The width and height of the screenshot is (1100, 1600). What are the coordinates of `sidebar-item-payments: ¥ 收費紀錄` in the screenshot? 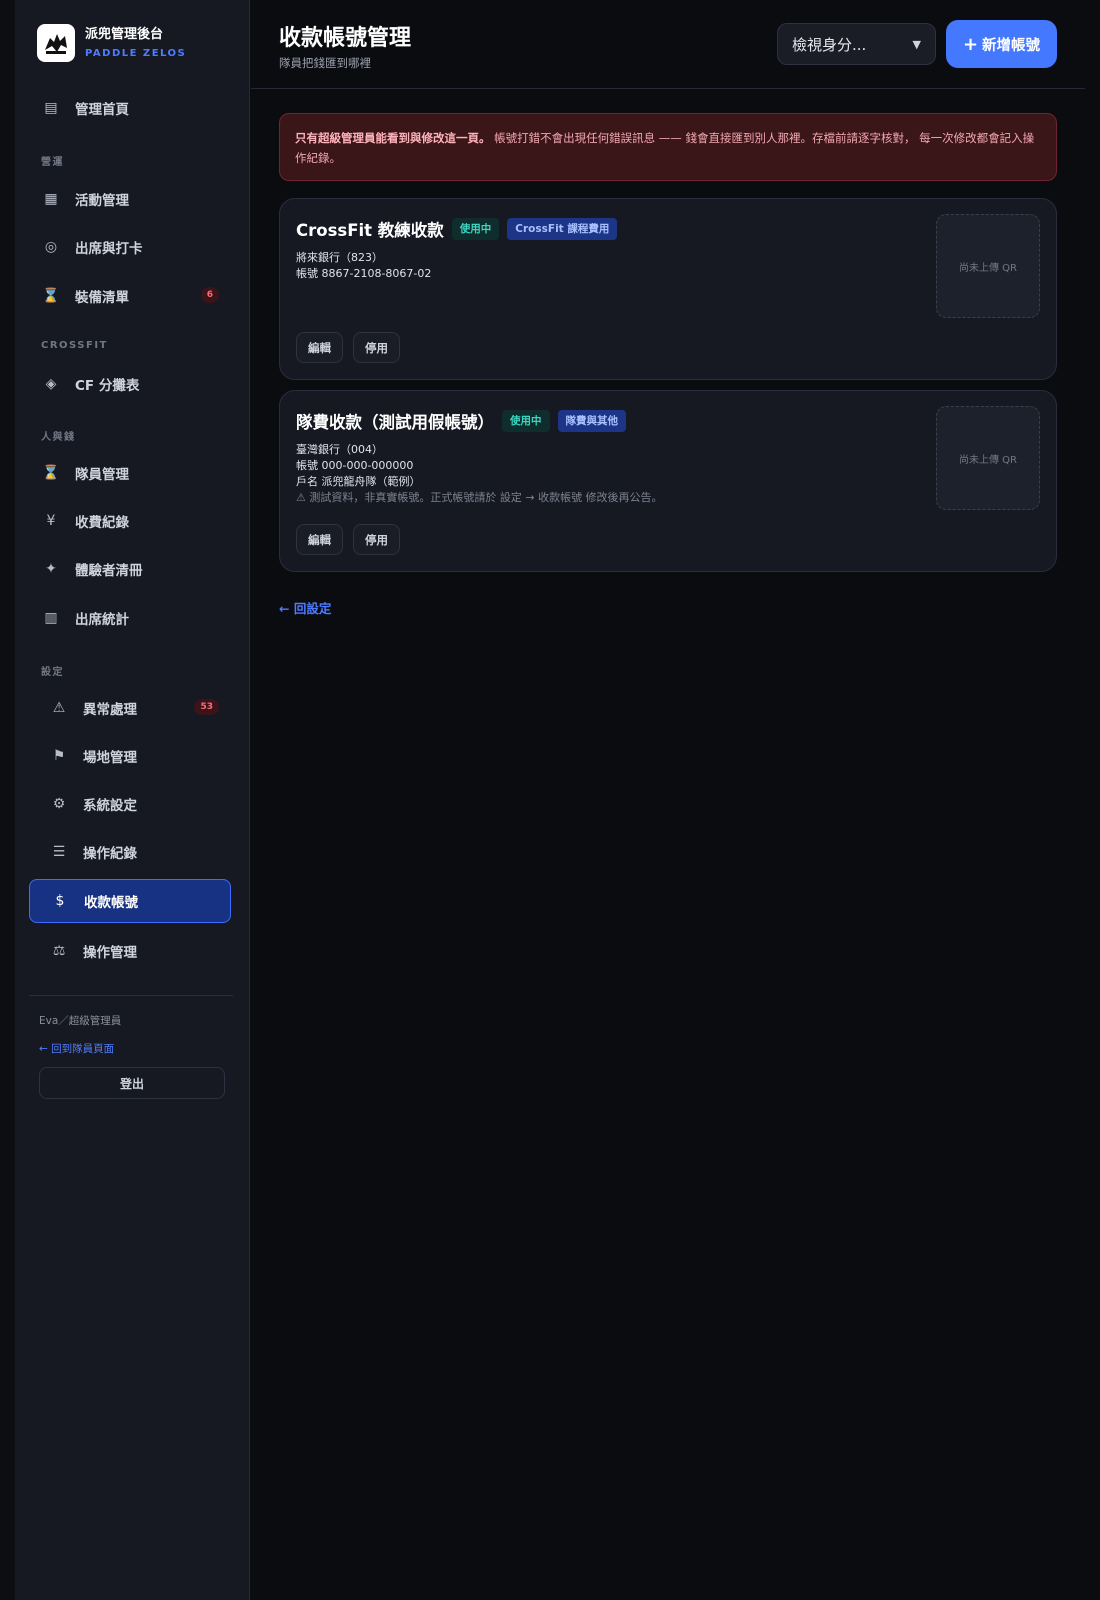 It's located at (130, 521).